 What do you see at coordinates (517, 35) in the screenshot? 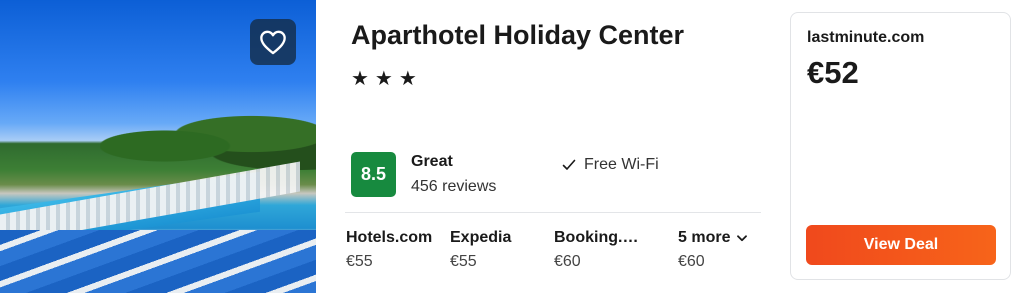
I see `hotel-name: Aparthotel Holiday Center` at bounding box center [517, 35].